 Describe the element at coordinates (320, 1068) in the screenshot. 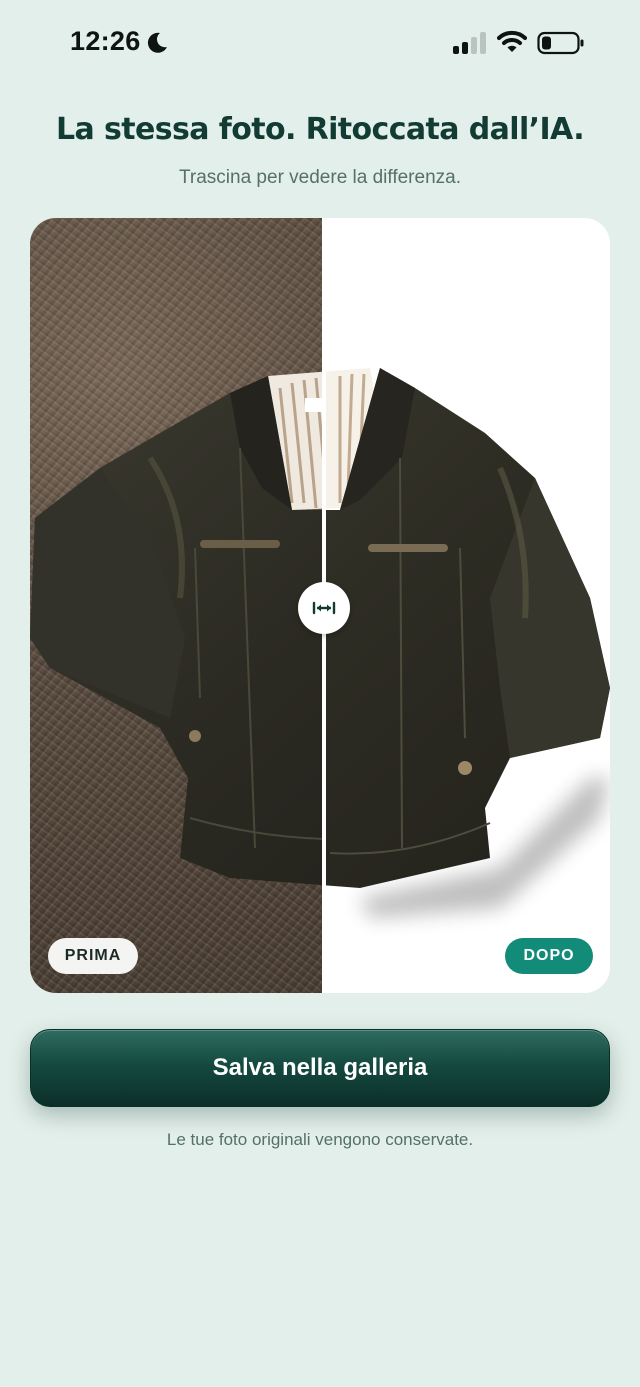

I see `save-to-gallery-button: Salva nella galleria` at that location.